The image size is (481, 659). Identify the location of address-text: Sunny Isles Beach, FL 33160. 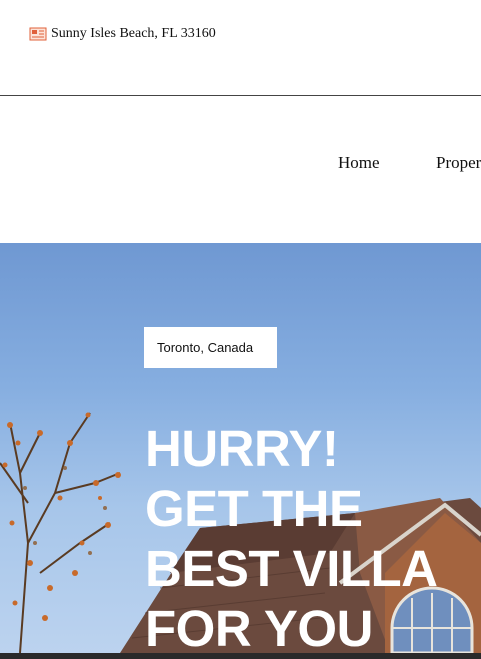
(133, 33).